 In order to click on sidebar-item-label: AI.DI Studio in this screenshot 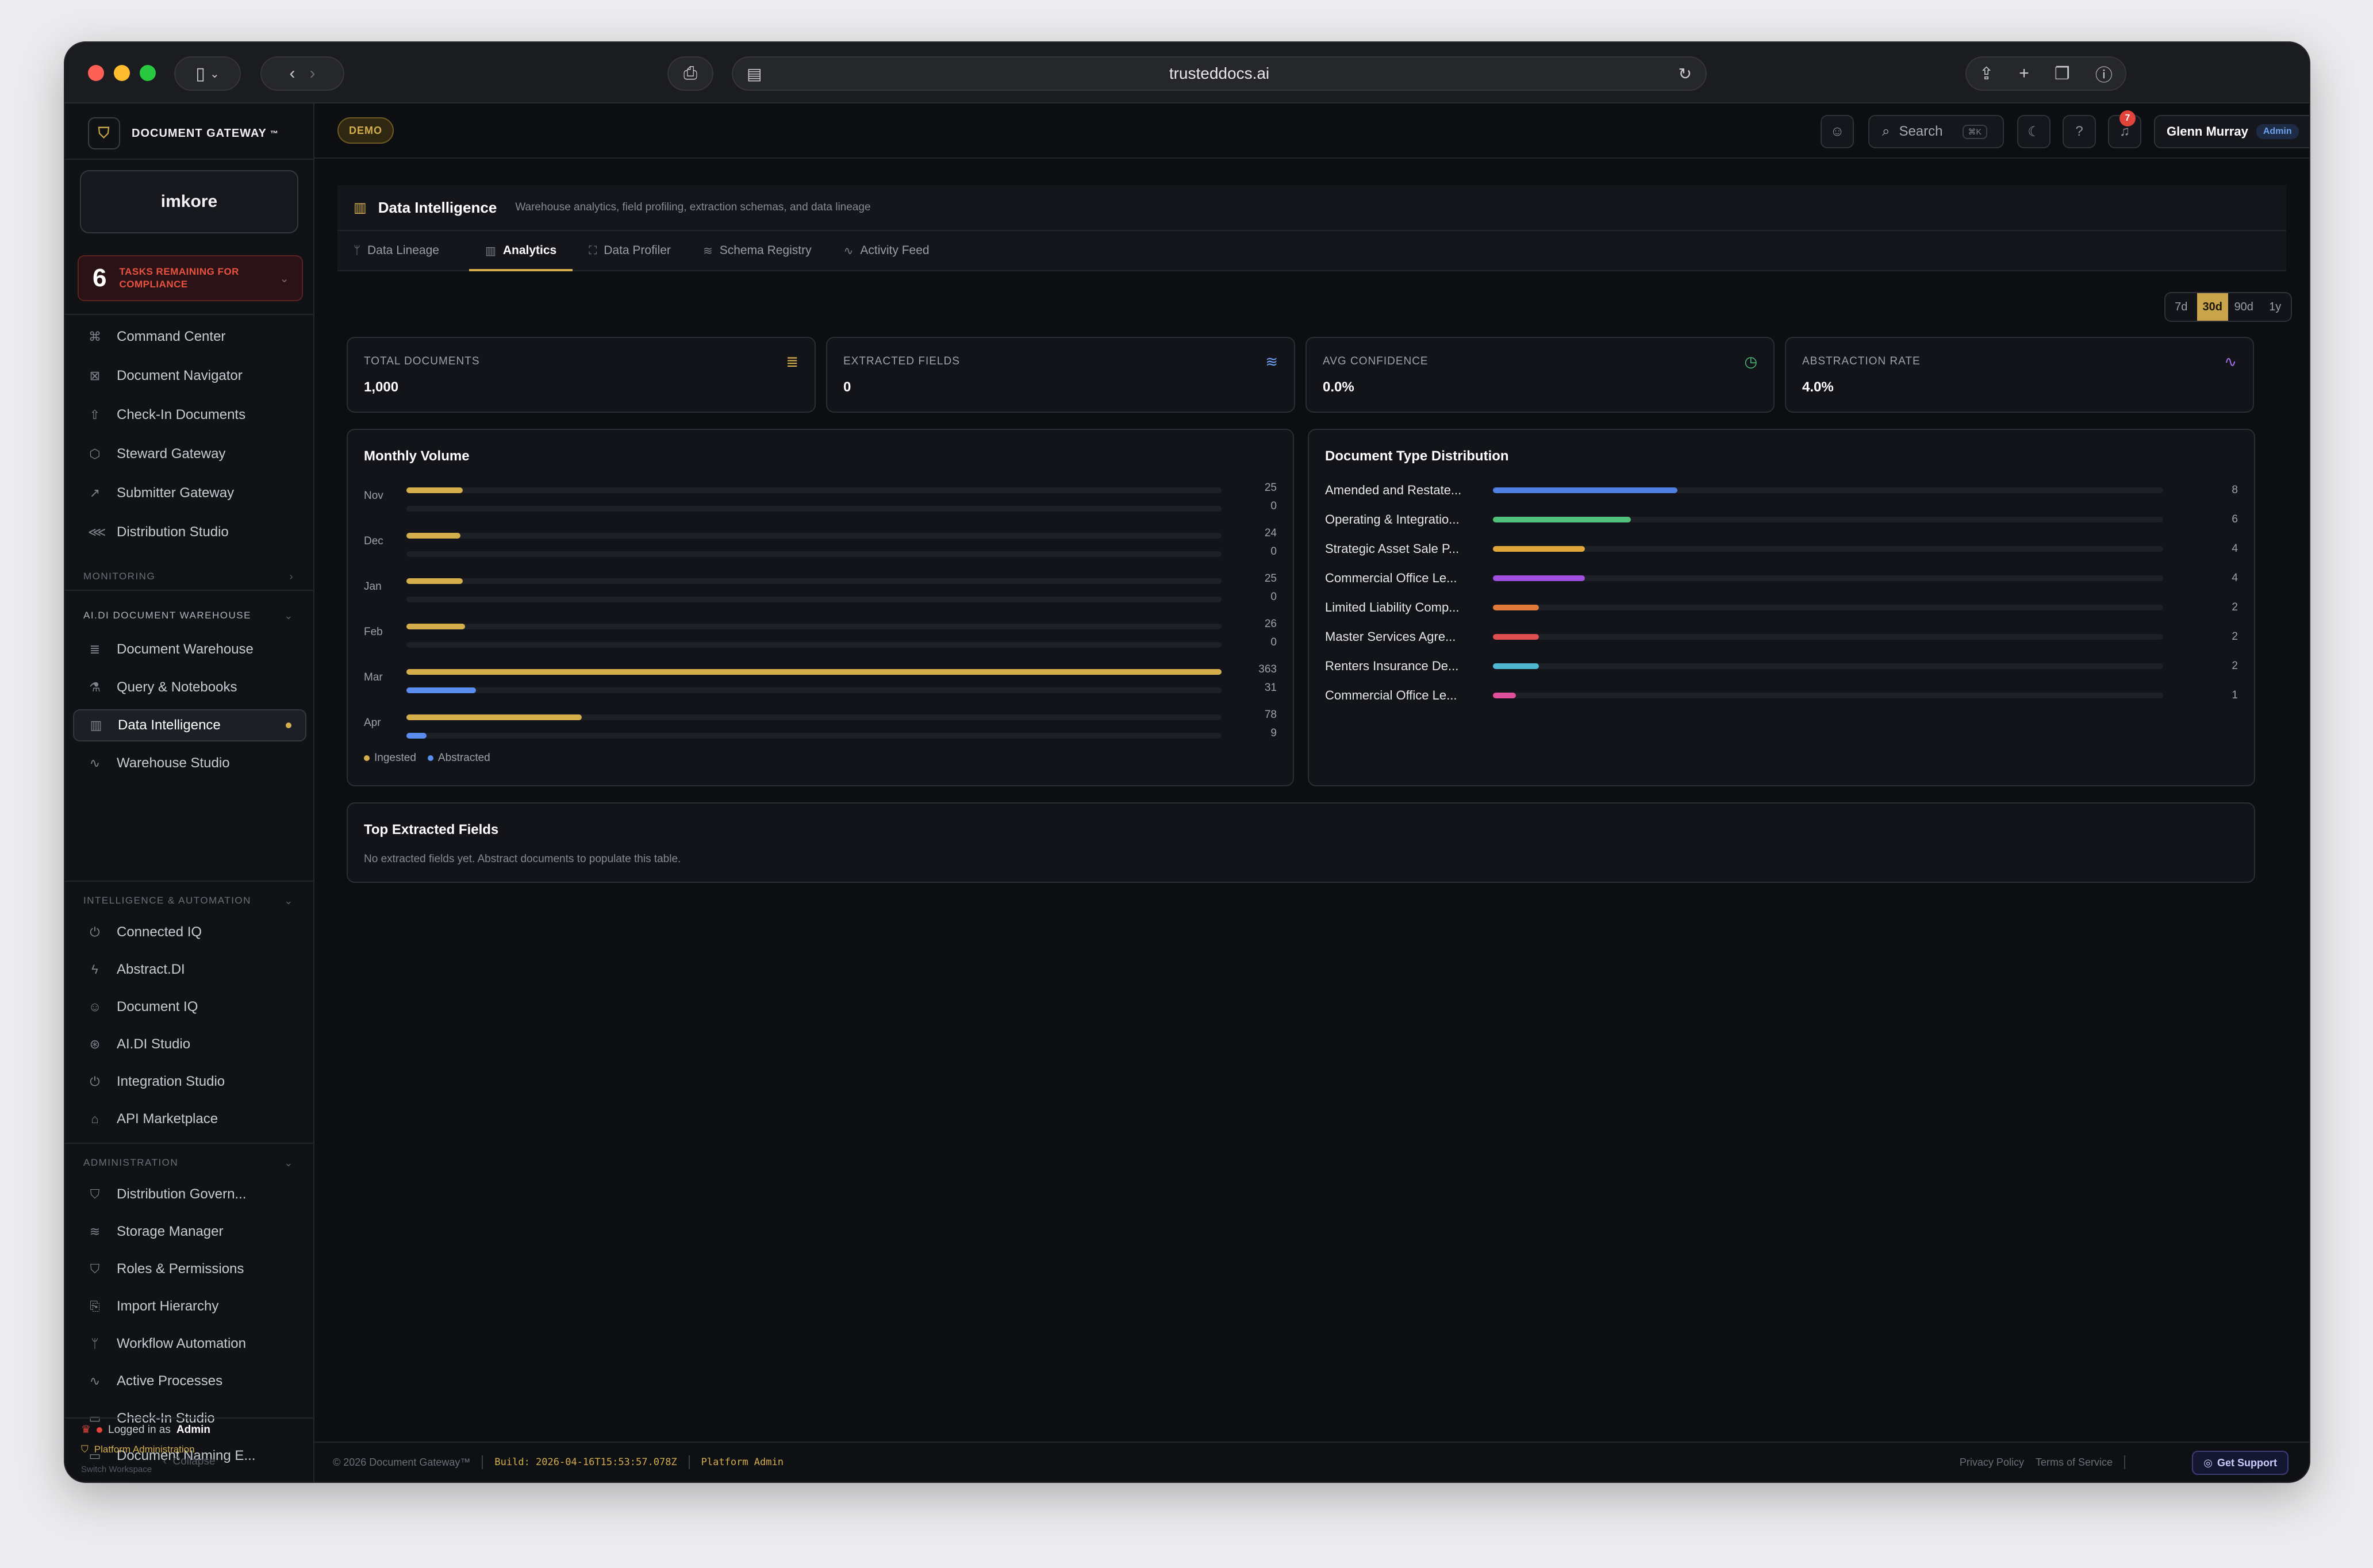, I will do `click(154, 1044)`.